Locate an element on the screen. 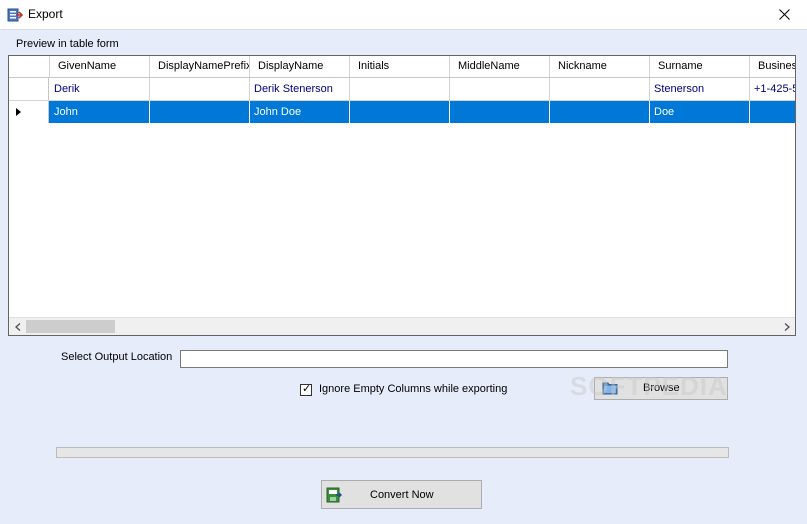 This screenshot has width=807, height=524. cell-displayname: John Doe is located at coordinates (300, 112).